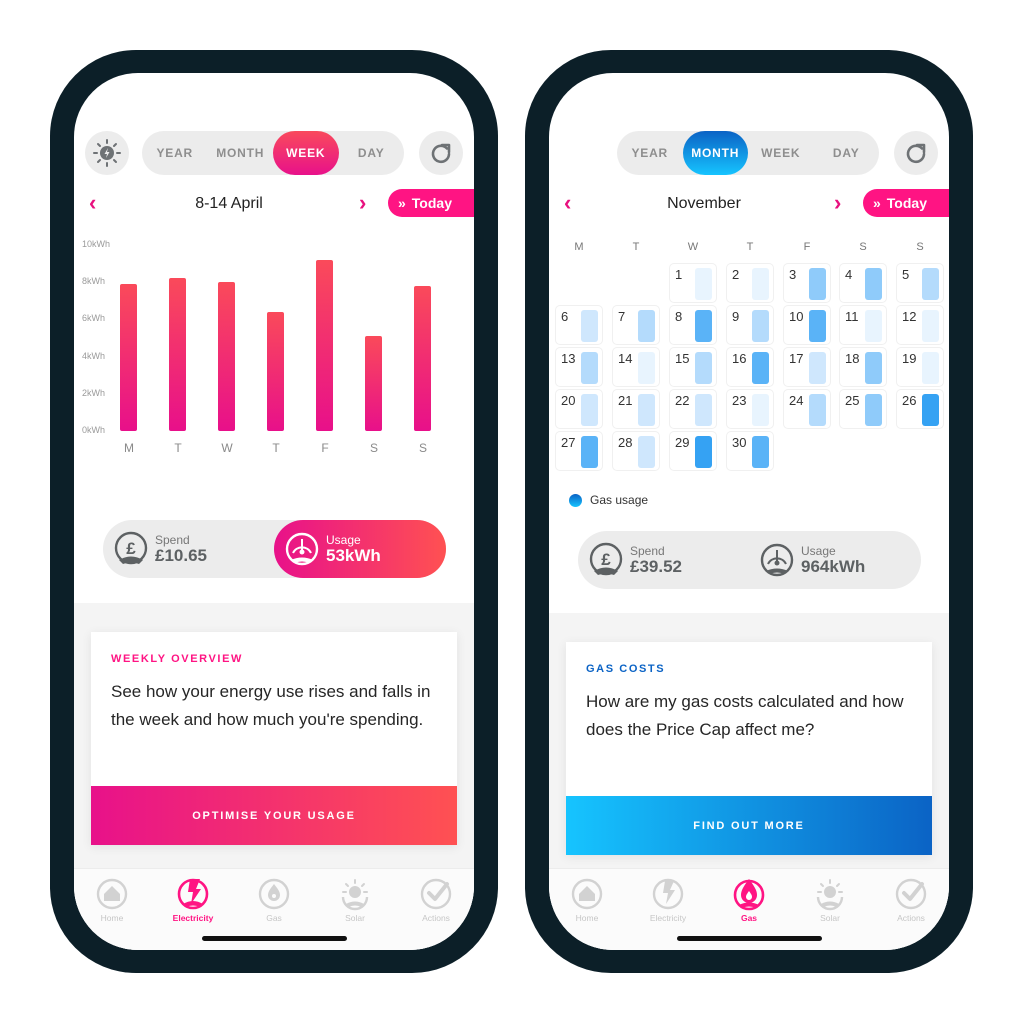 Image resolution: width=1024 pixels, height=1024 pixels. I want to click on spend-label: Spend, so click(172, 539).